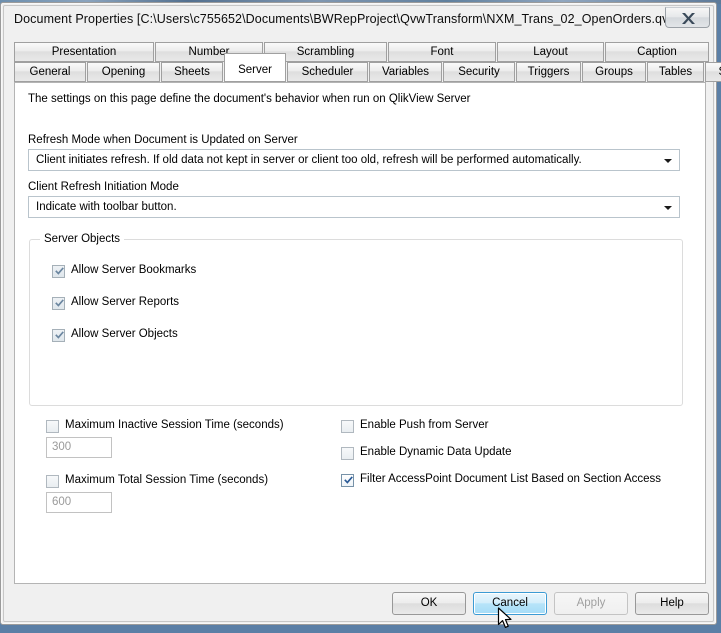  I want to click on checkbox-label: Allow Server Reports, so click(125, 302).